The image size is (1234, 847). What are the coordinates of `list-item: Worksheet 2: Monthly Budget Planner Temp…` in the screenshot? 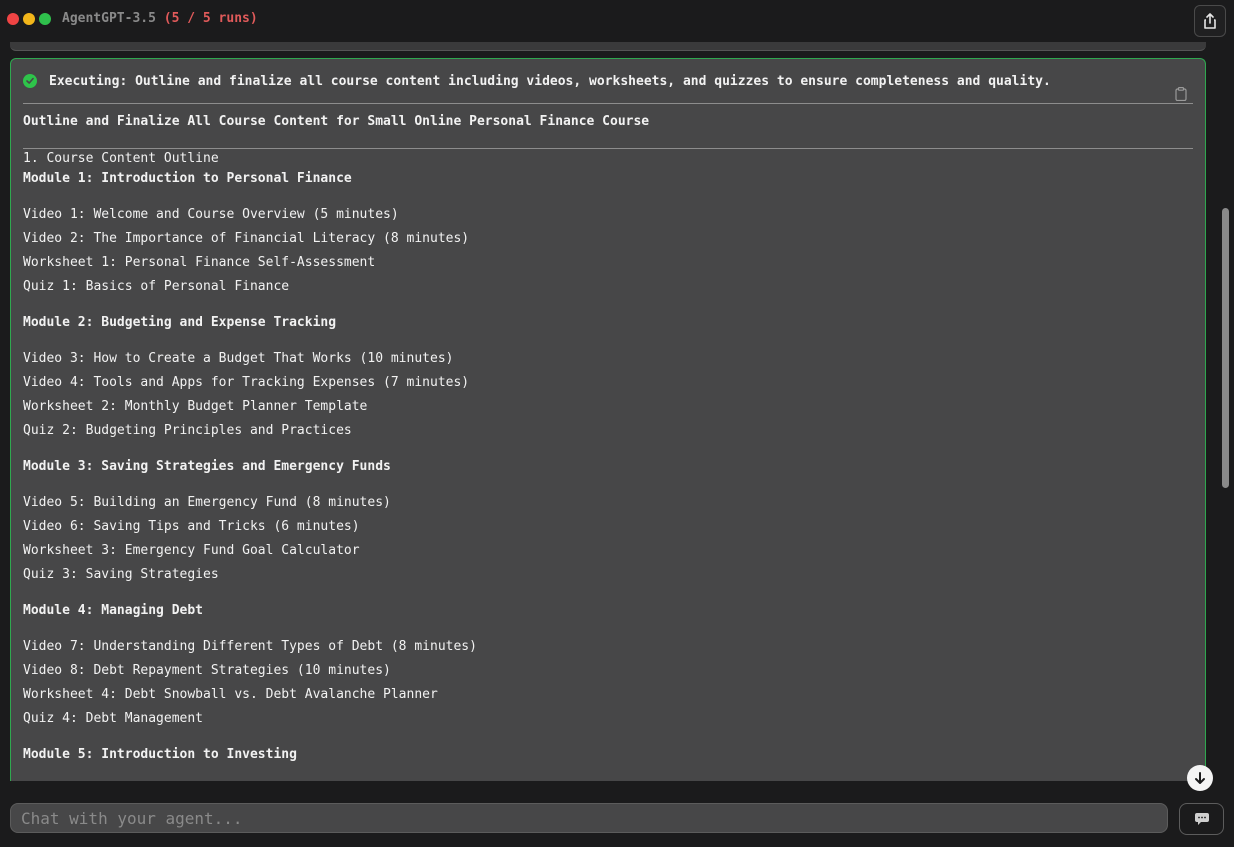 It's located at (195, 406).